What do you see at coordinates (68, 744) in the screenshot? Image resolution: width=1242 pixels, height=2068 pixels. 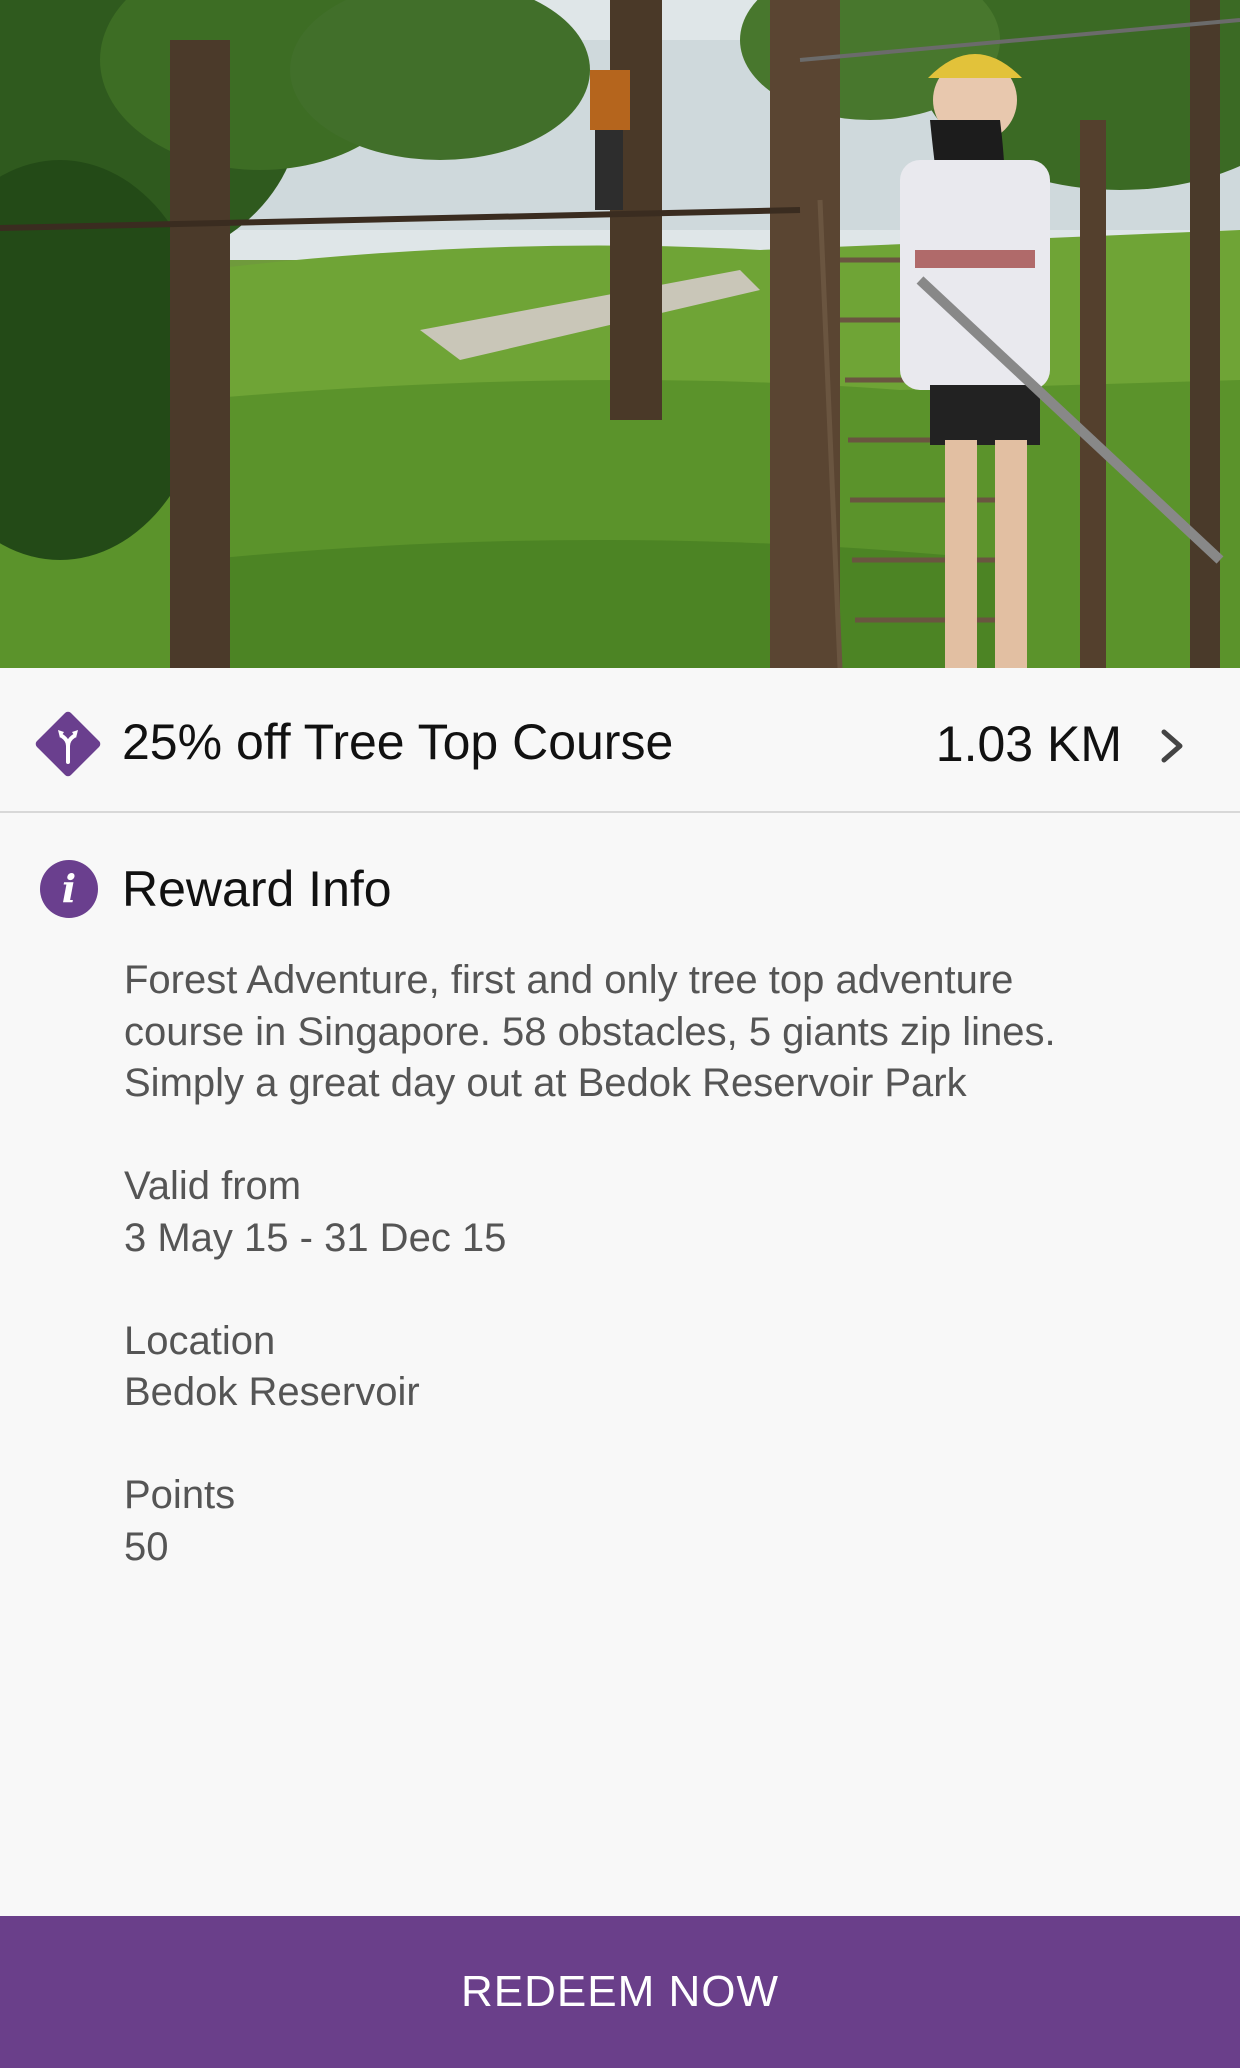 I see `diamond-directions-icon` at bounding box center [68, 744].